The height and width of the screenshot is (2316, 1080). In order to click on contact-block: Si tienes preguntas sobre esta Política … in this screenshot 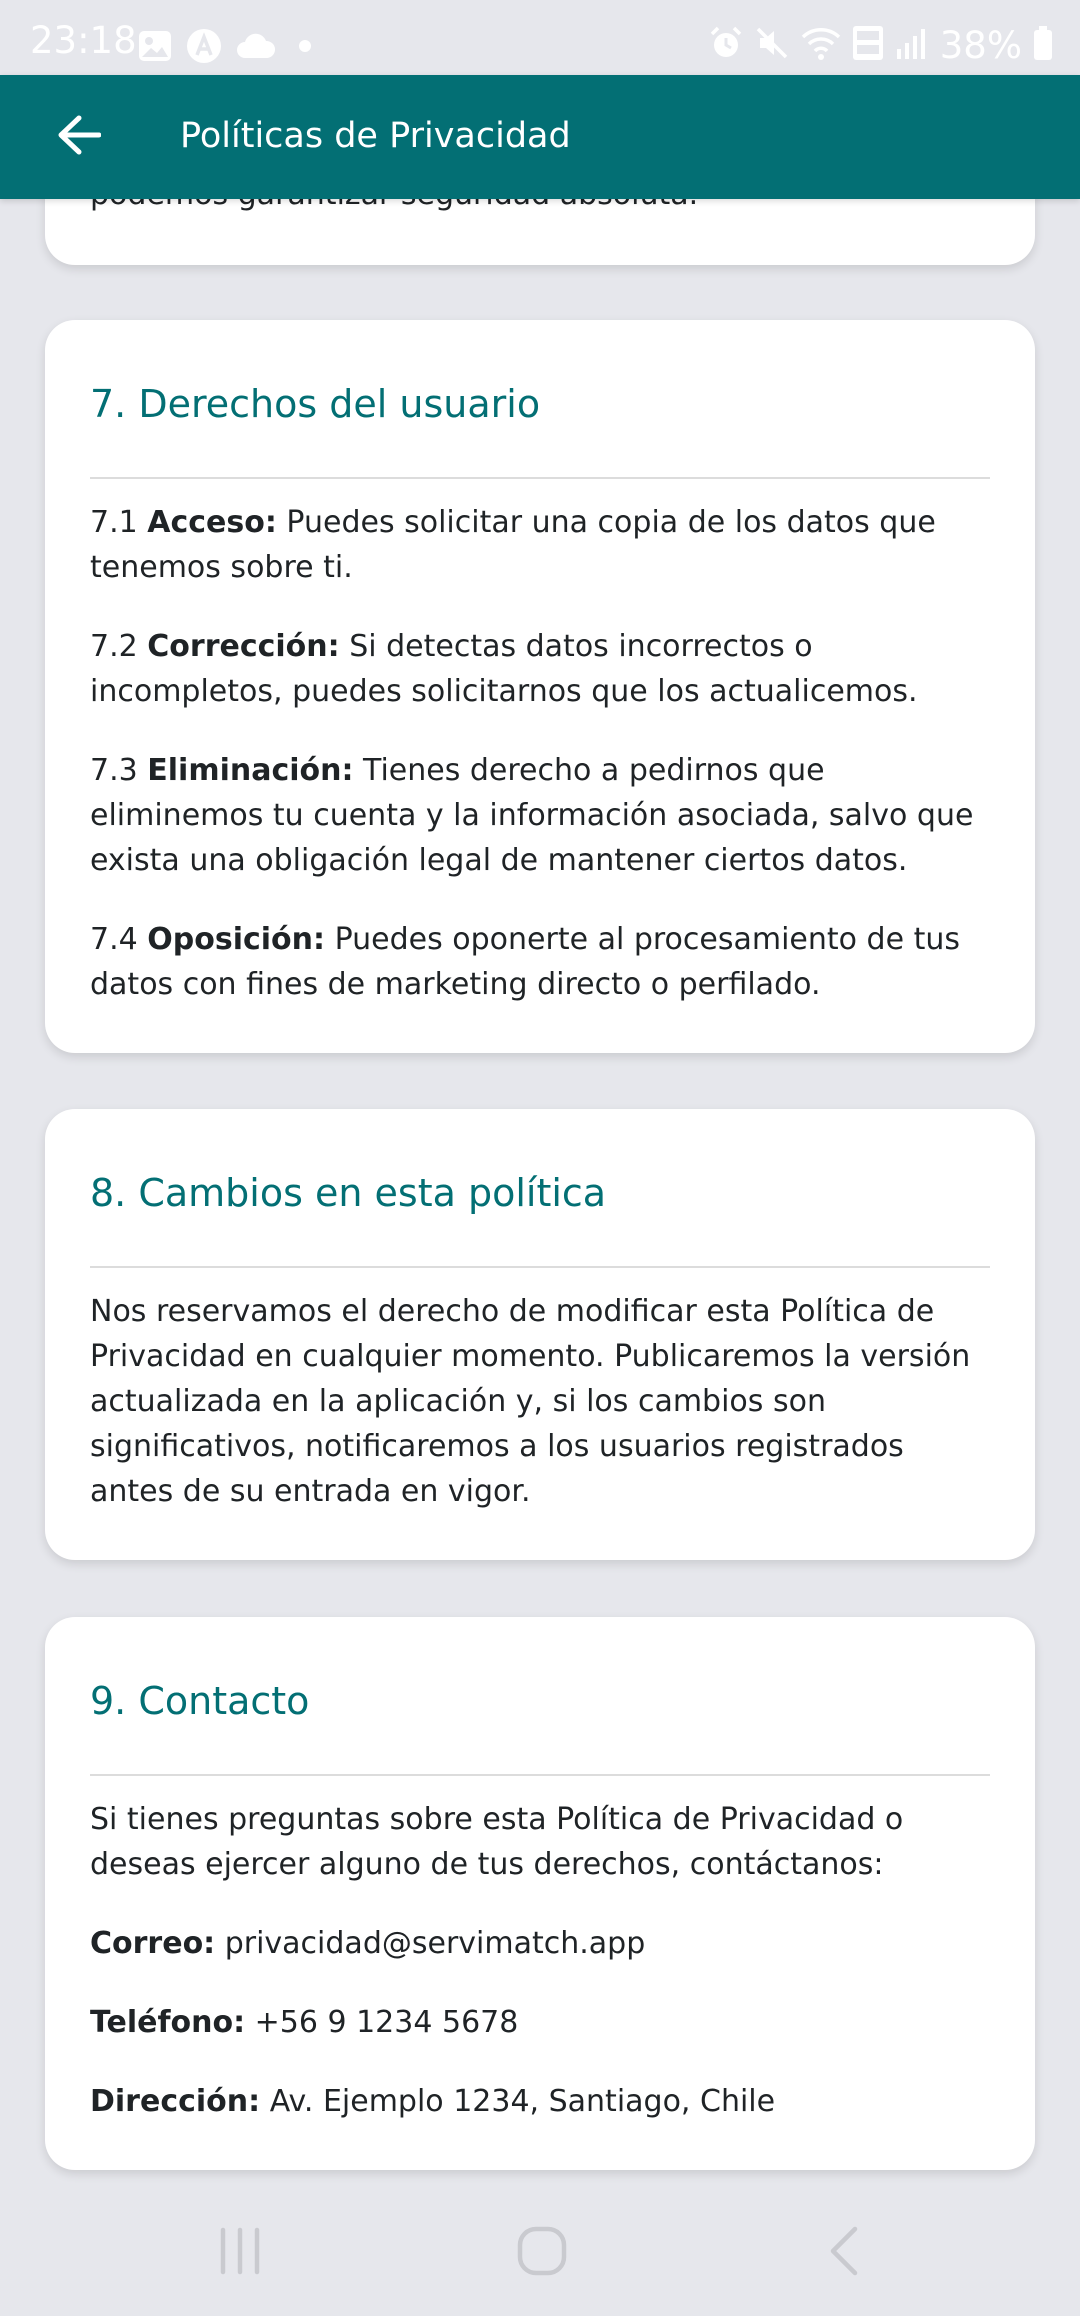, I will do `click(542, 1960)`.